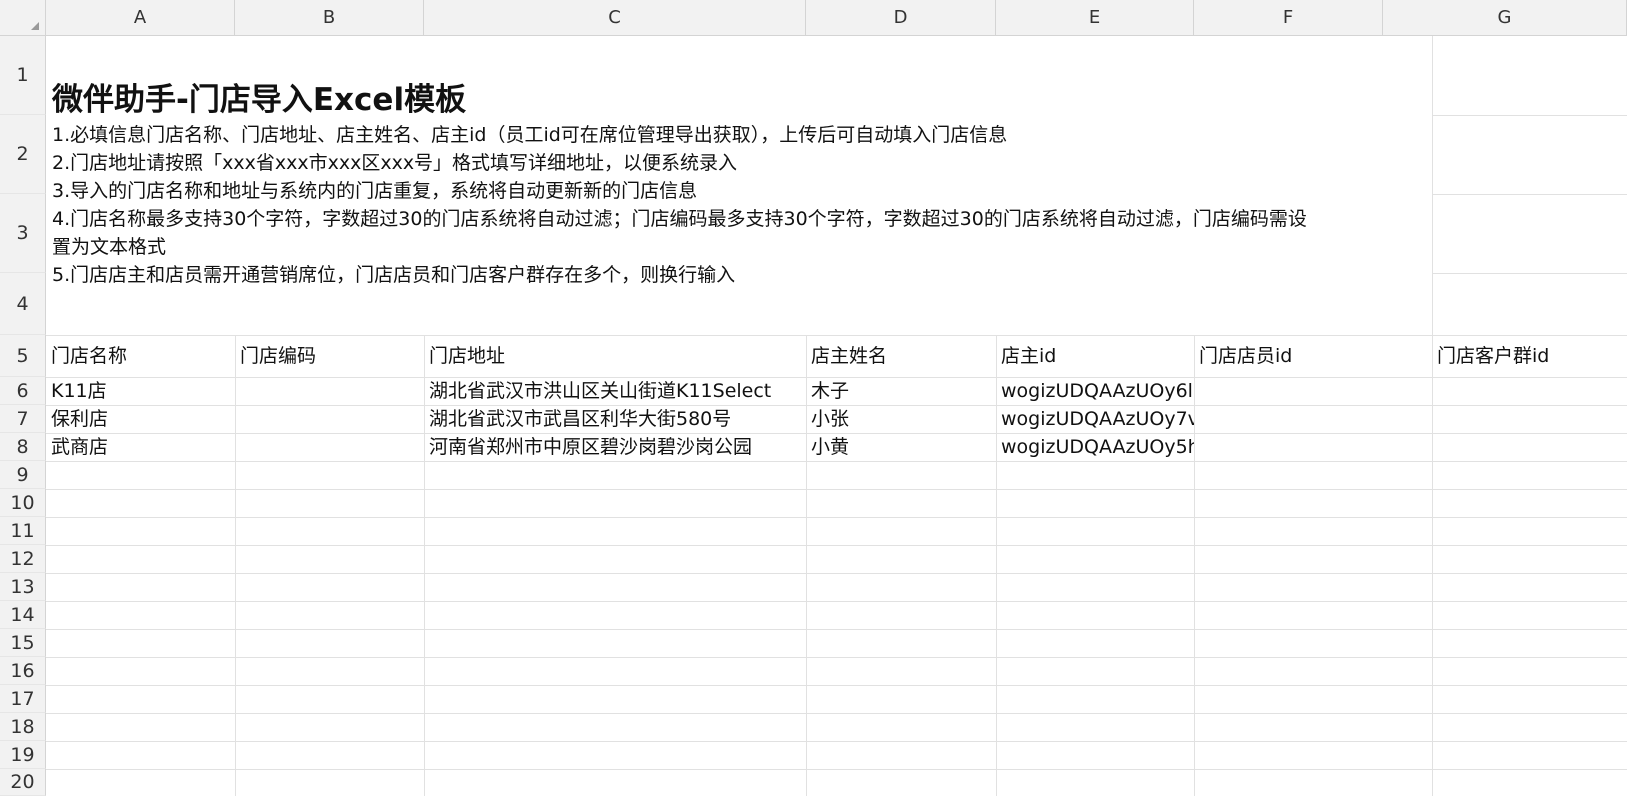 The width and height of the screenshot is (1627, 796). I want to click on row-header-5: 5, so click(23, 356).